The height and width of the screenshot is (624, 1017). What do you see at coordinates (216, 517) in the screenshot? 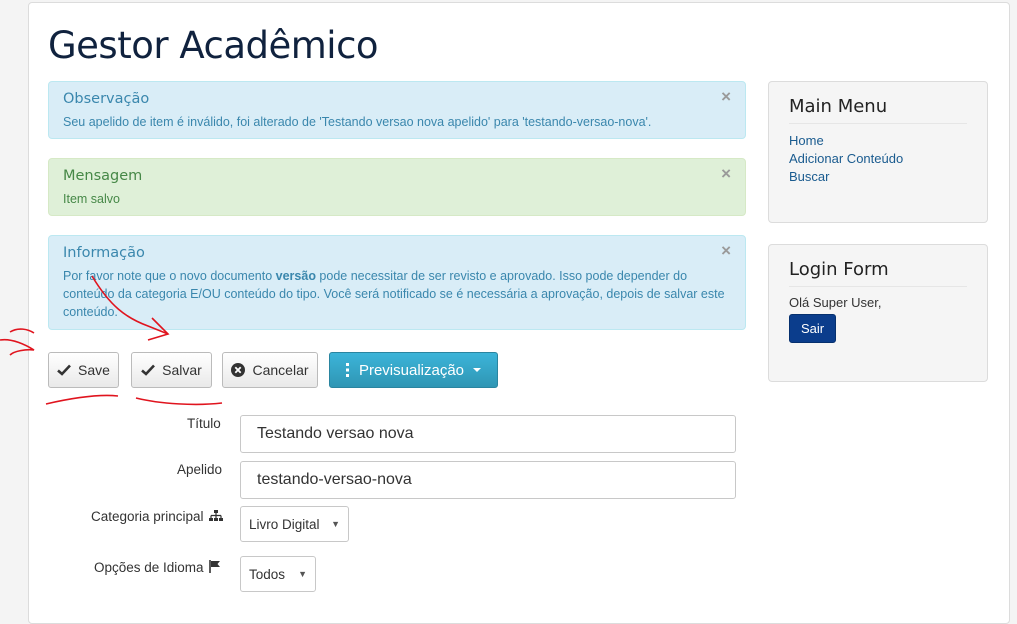
I see `sitemap-icon` at bounding box center [216, 517].